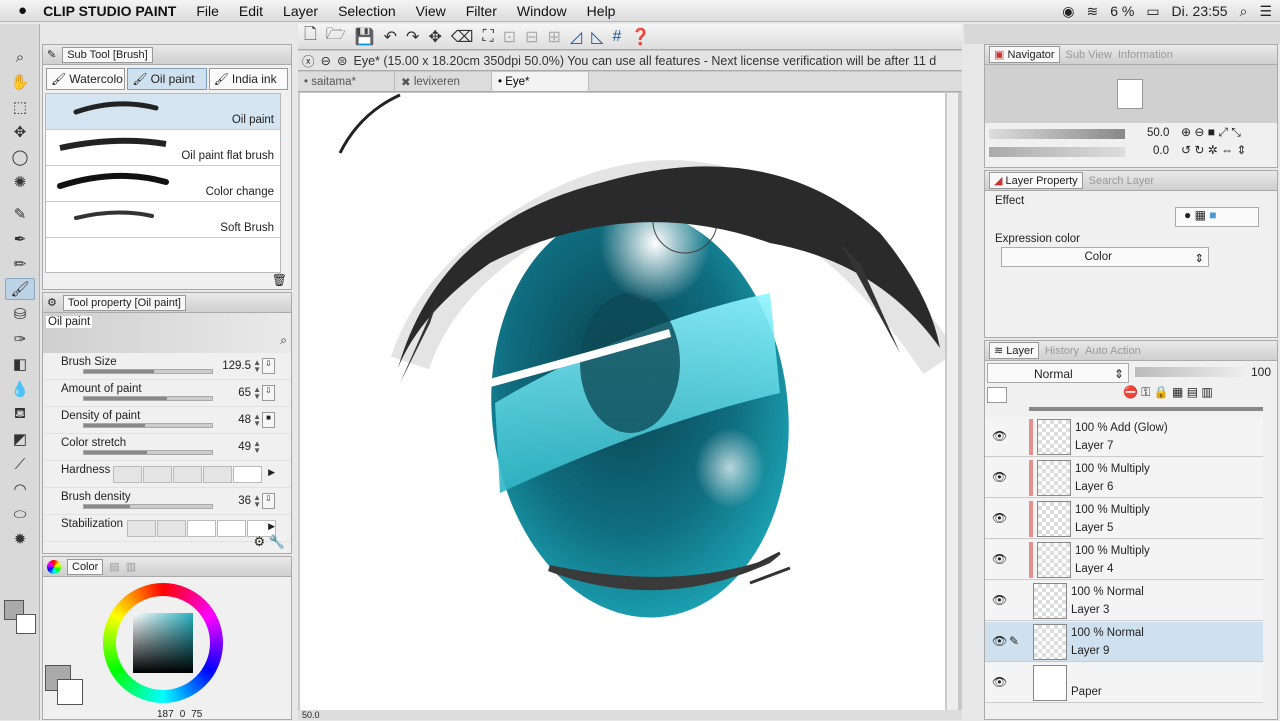  What do you see at coordinates (509, 37) in the screenshot?
I see `snap-ruler-icon: ⊡` at bounding box center [509, 37].